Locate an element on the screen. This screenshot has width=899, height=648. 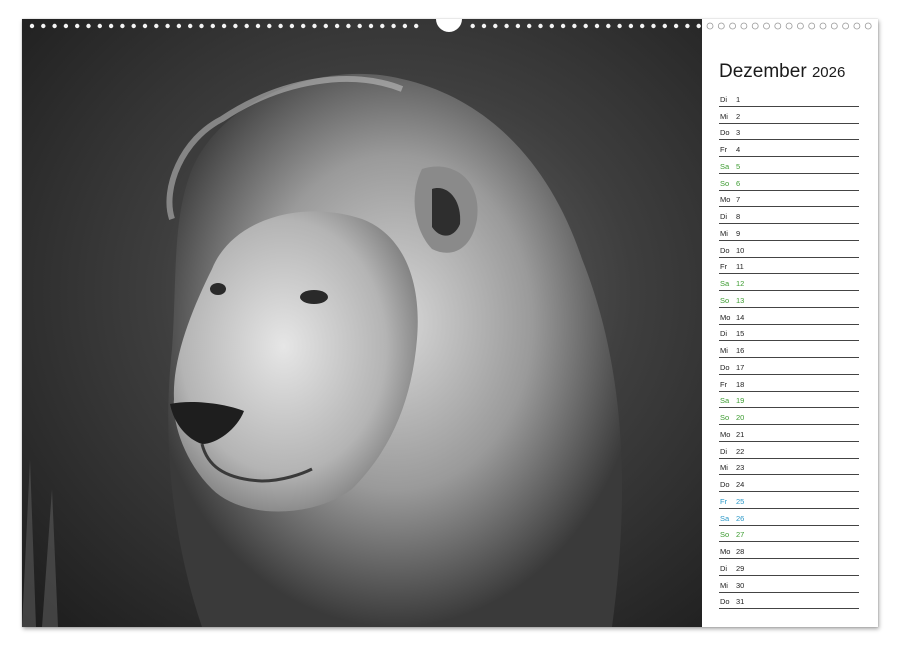
day-number: 10 is located at coordinates (740, 250).